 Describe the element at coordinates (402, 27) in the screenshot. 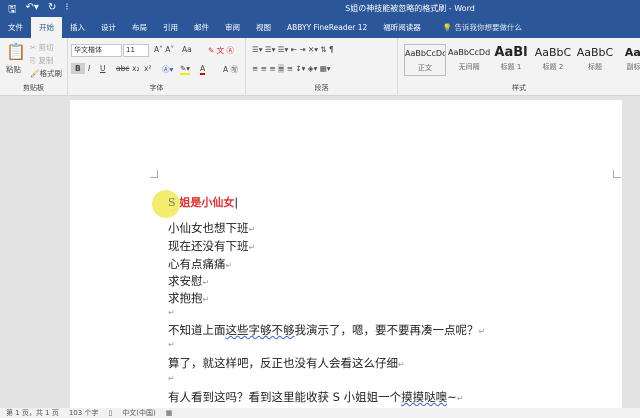

I see `tab-foxit: 福昕阅读器` at that location.